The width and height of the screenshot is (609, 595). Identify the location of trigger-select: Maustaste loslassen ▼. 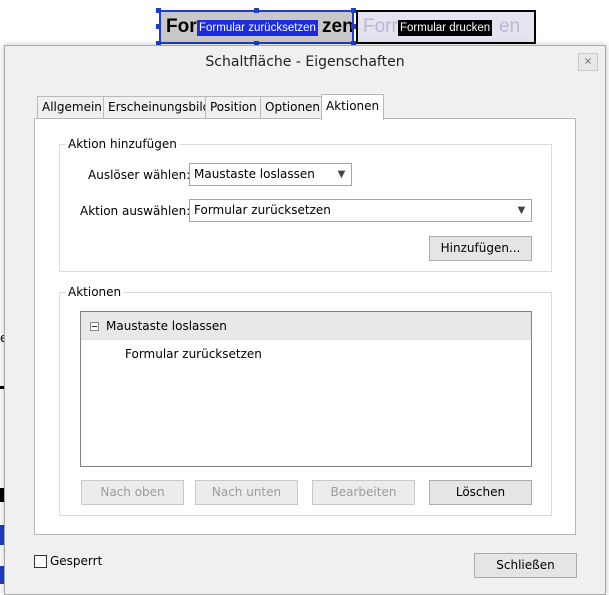
(270, 174).